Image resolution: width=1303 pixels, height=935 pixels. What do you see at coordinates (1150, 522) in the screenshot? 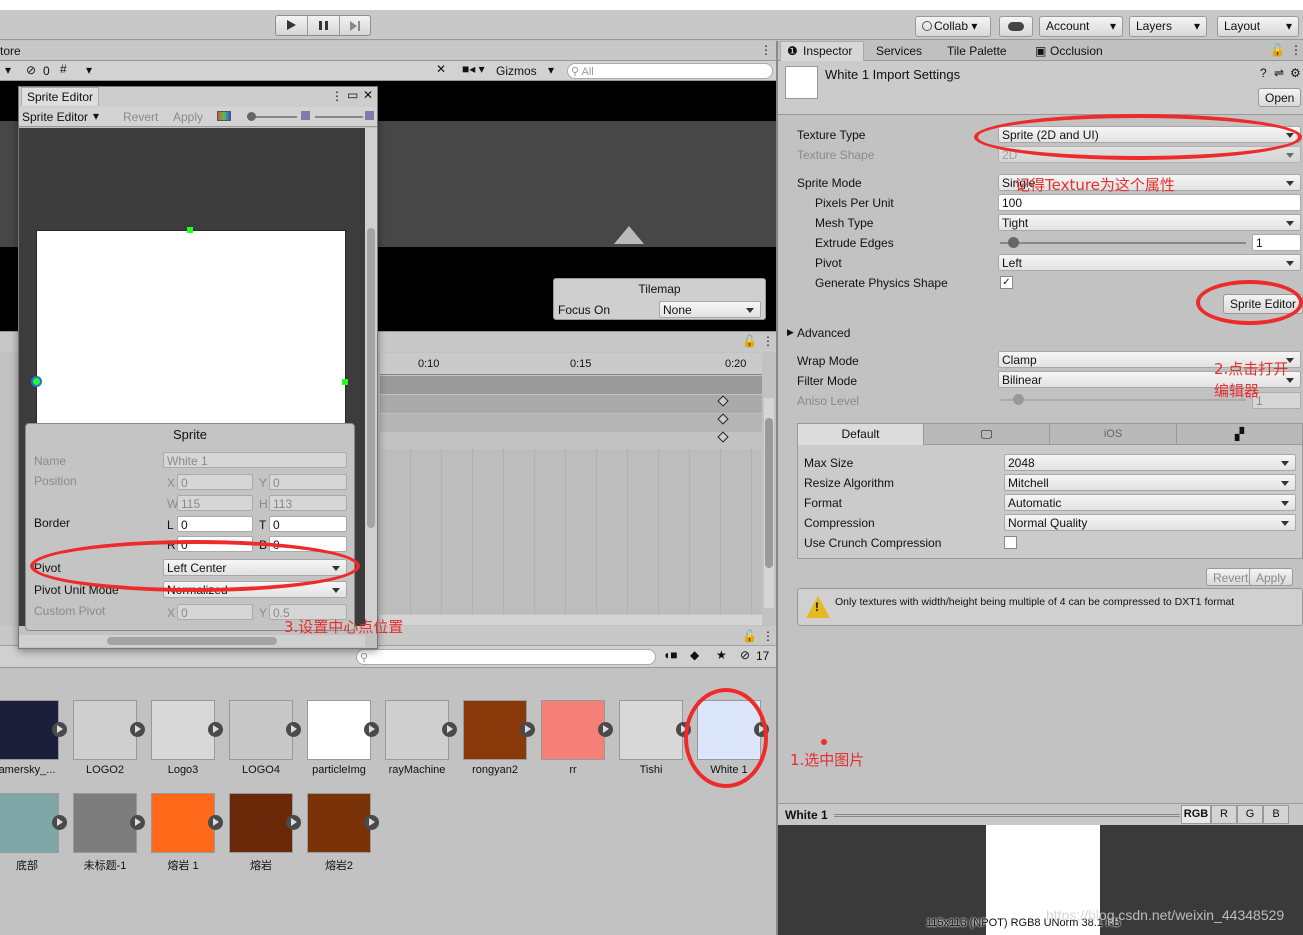
I see `compression-dropdown: Normal Quality` at bounding box center [1150, 522].